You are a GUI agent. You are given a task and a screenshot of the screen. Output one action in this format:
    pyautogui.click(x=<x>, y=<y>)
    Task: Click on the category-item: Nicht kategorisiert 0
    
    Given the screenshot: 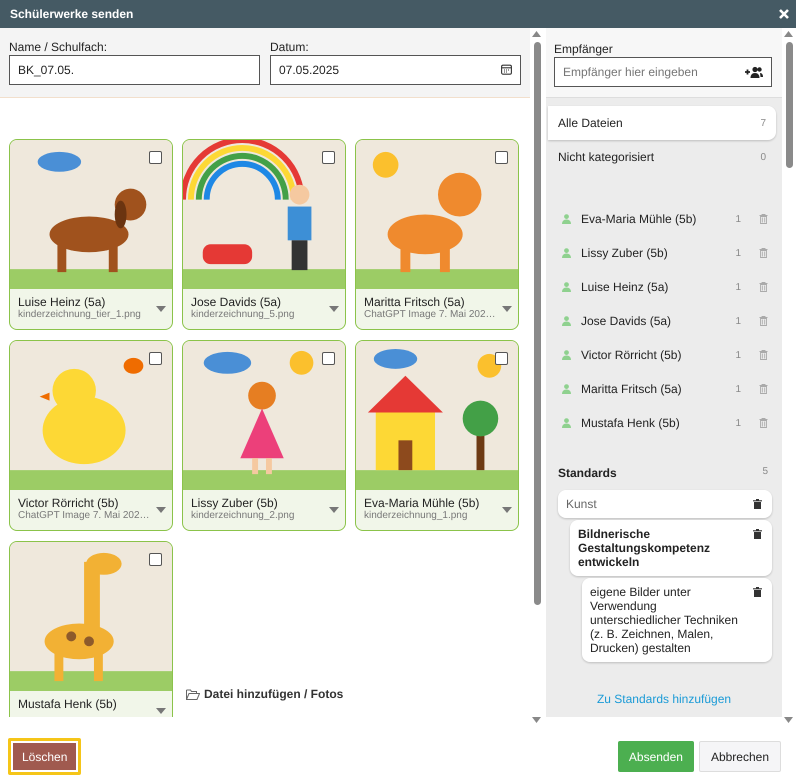 What is the action you would take?
    pyautogui.click(x=662, y=157)
    